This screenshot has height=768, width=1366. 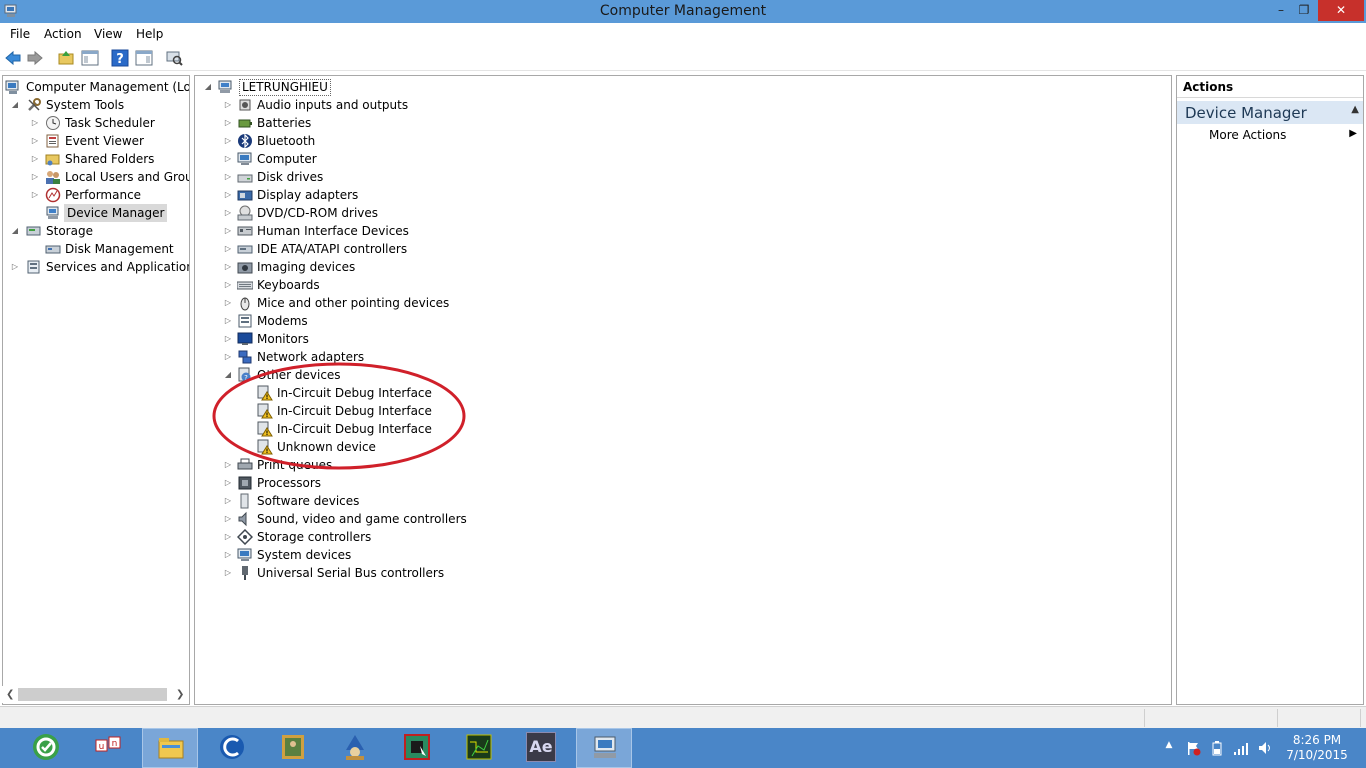 I want to click on actions-header: Actions, so click(x=1270, y=87).